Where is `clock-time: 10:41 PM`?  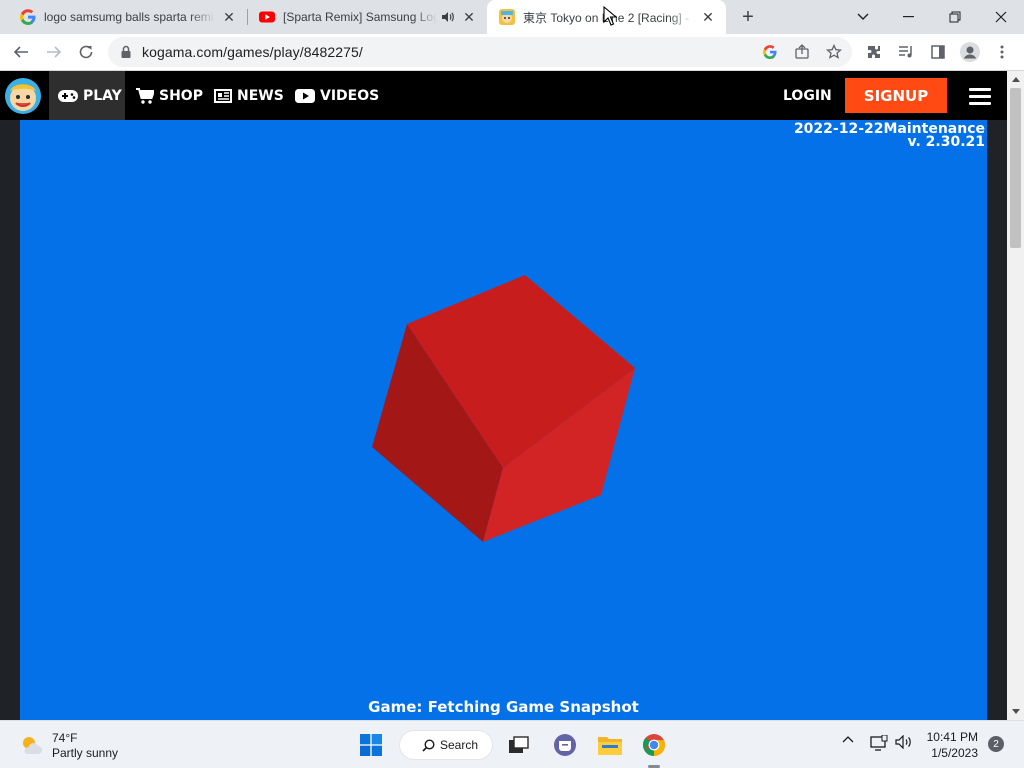 clock-time: 10:41 PM is located at coordinates (952, 737).